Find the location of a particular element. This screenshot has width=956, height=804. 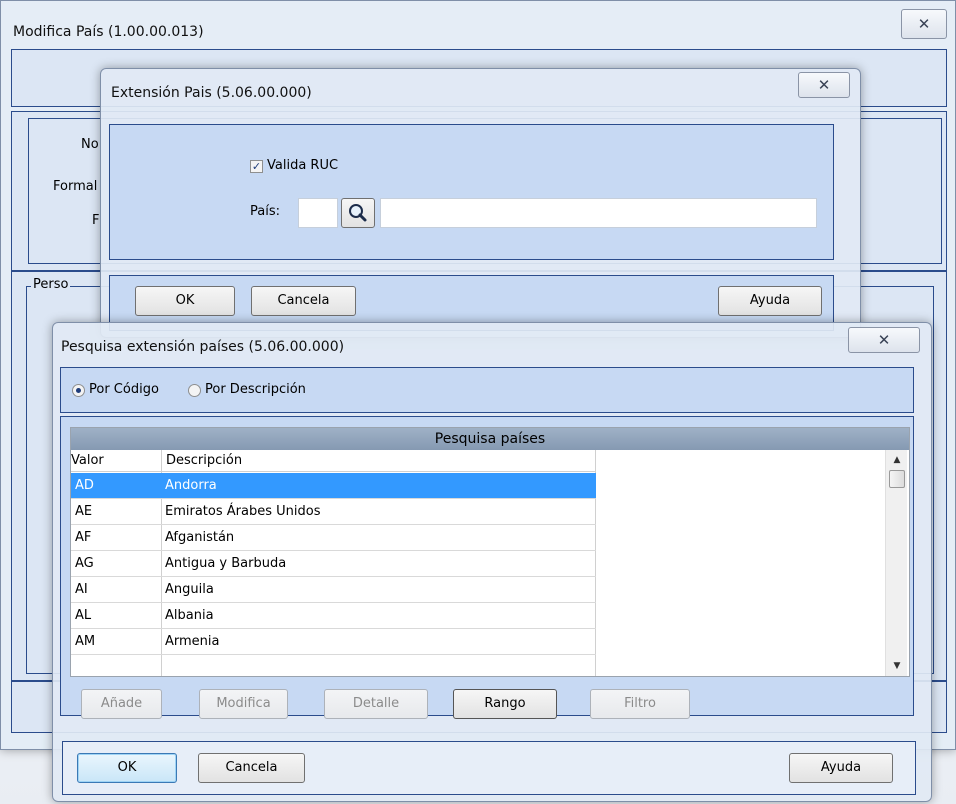

cell-descripcion: Anguila is located at coordinates (189, 589).